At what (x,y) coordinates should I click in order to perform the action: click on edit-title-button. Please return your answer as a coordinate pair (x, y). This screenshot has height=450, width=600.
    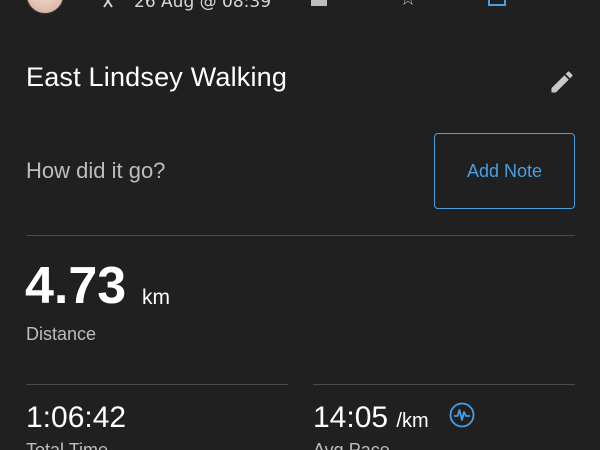
    Looking at the image, I should click on (562, 82).